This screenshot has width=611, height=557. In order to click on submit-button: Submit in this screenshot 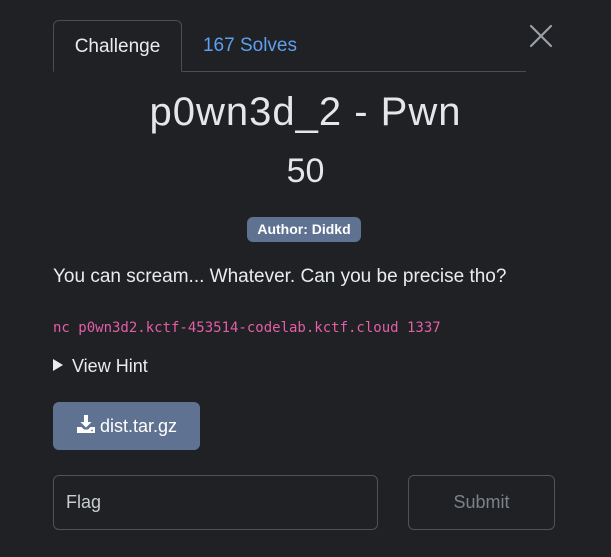, I will do `click(481, 502)`.